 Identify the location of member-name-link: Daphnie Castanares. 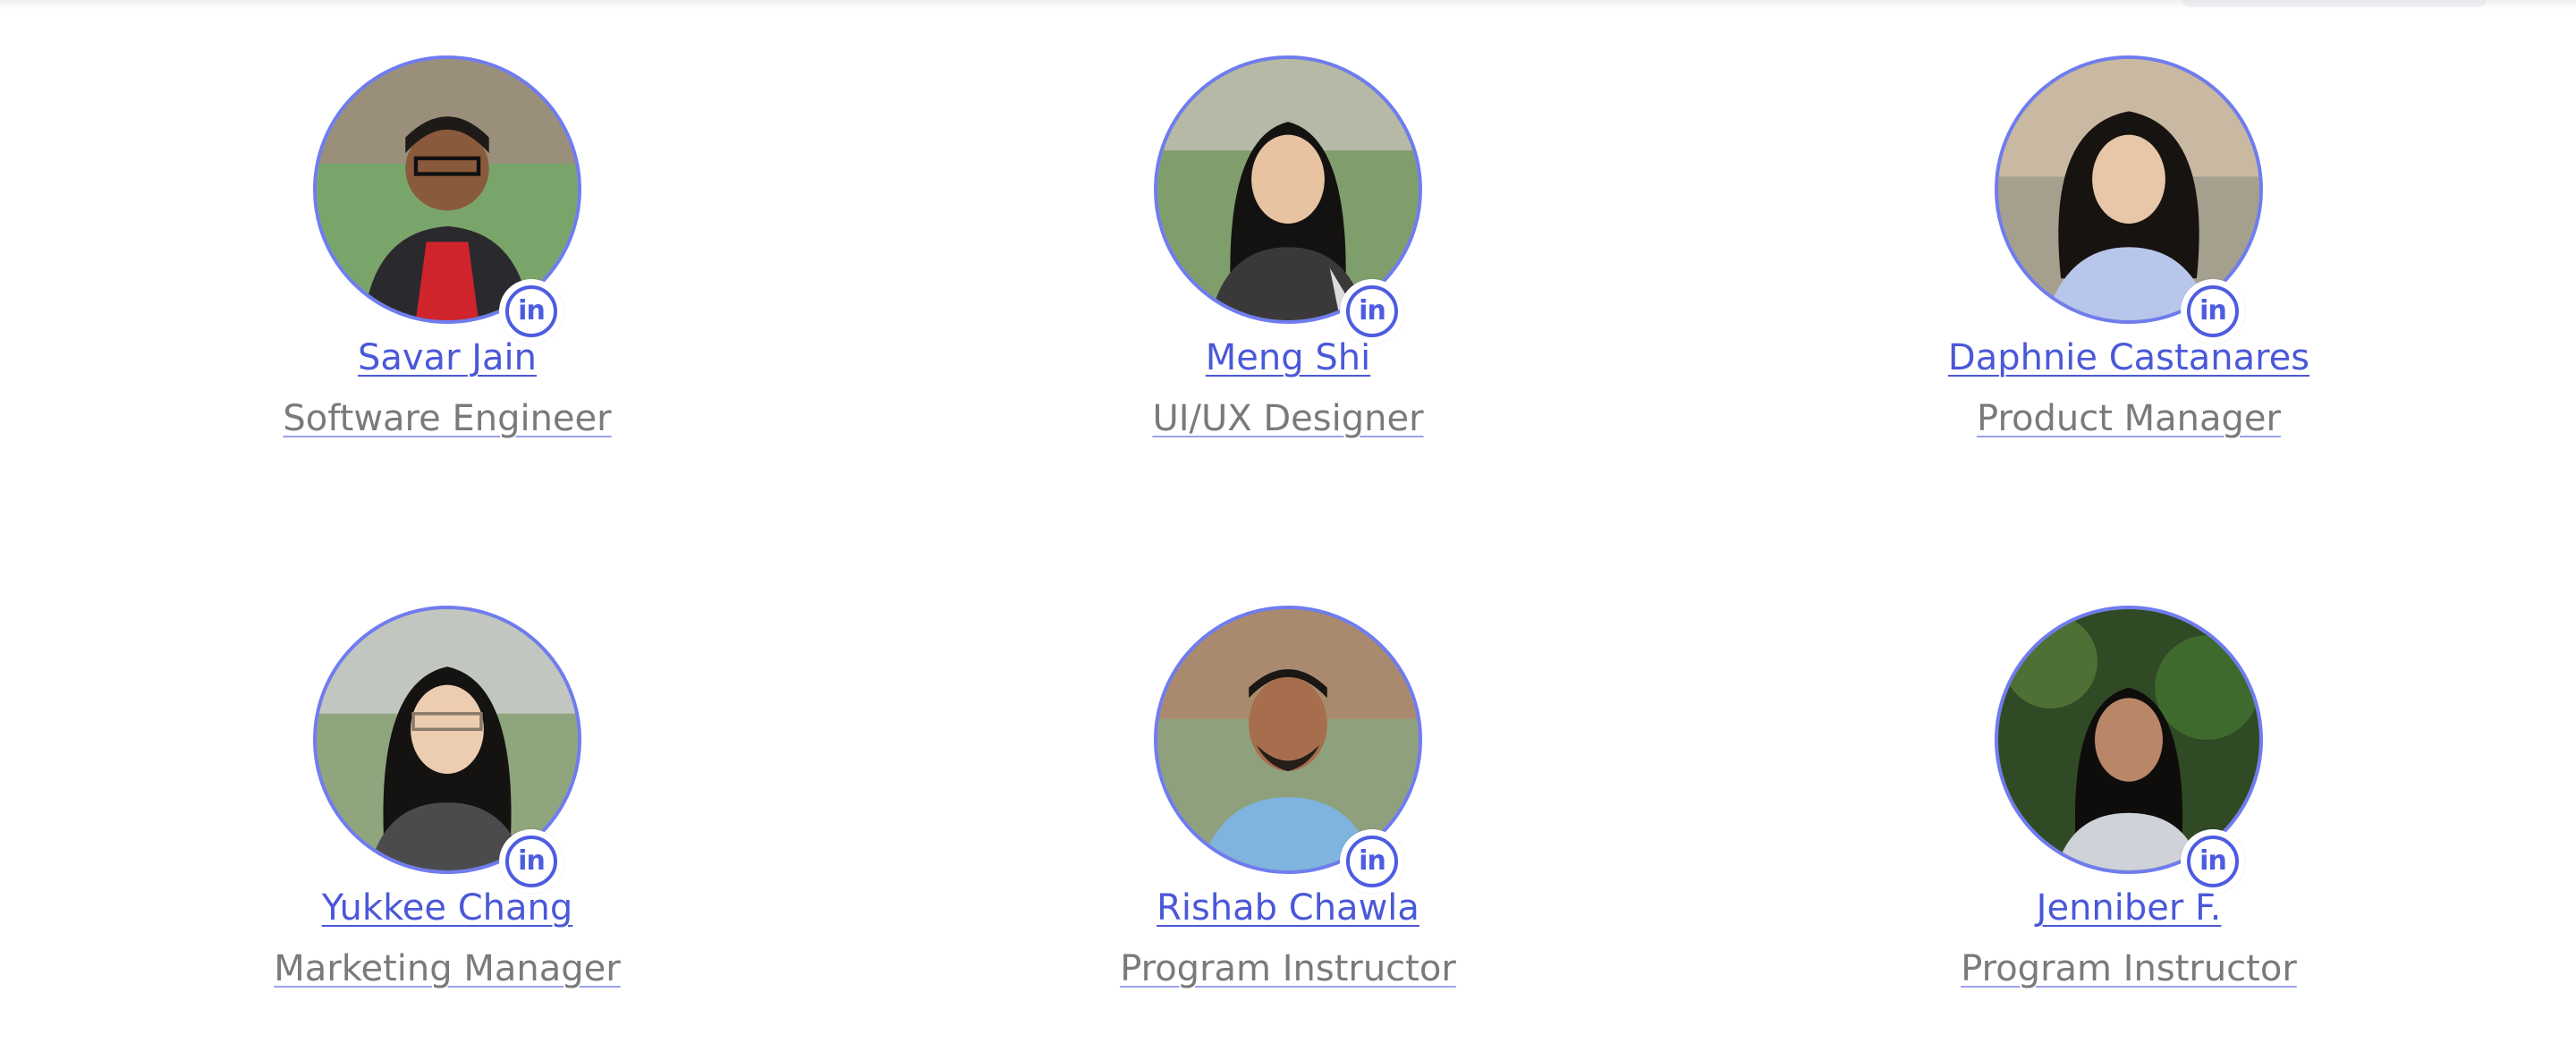
(2128, 358).